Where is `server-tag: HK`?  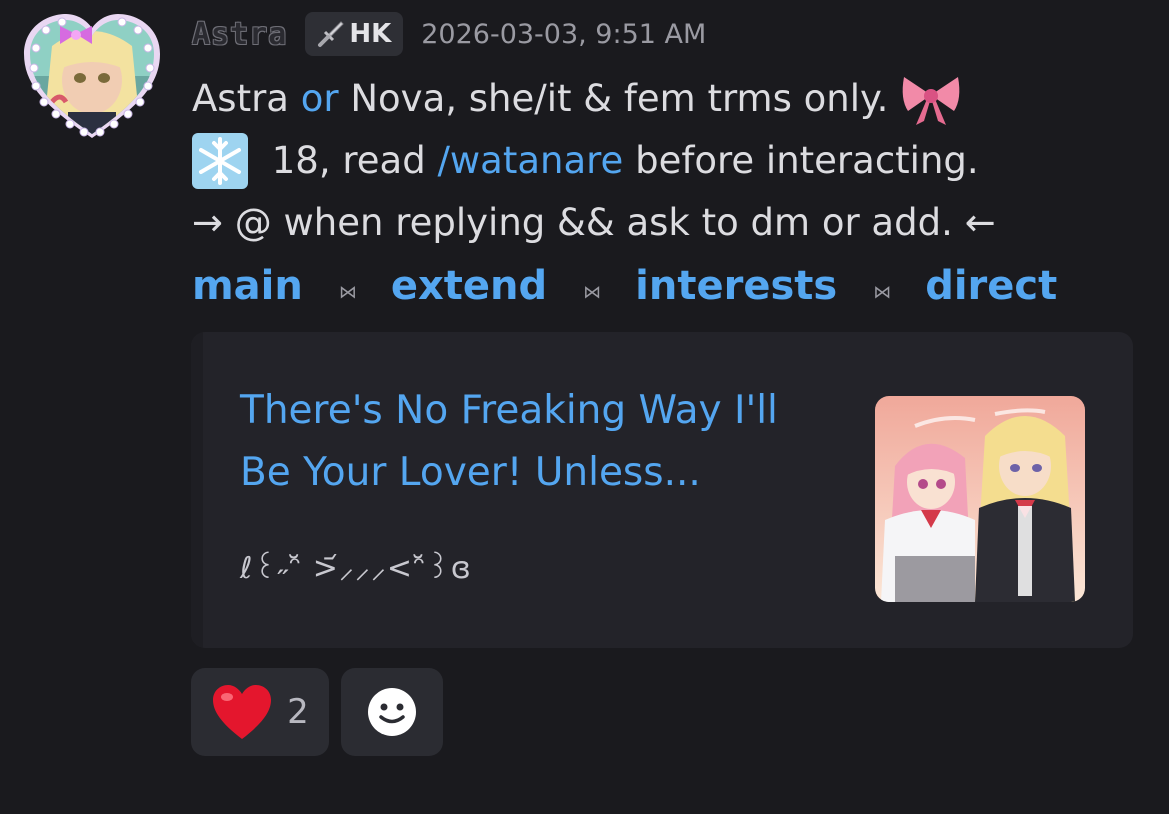
server-tag: HK is located at coordinates (354, 34).